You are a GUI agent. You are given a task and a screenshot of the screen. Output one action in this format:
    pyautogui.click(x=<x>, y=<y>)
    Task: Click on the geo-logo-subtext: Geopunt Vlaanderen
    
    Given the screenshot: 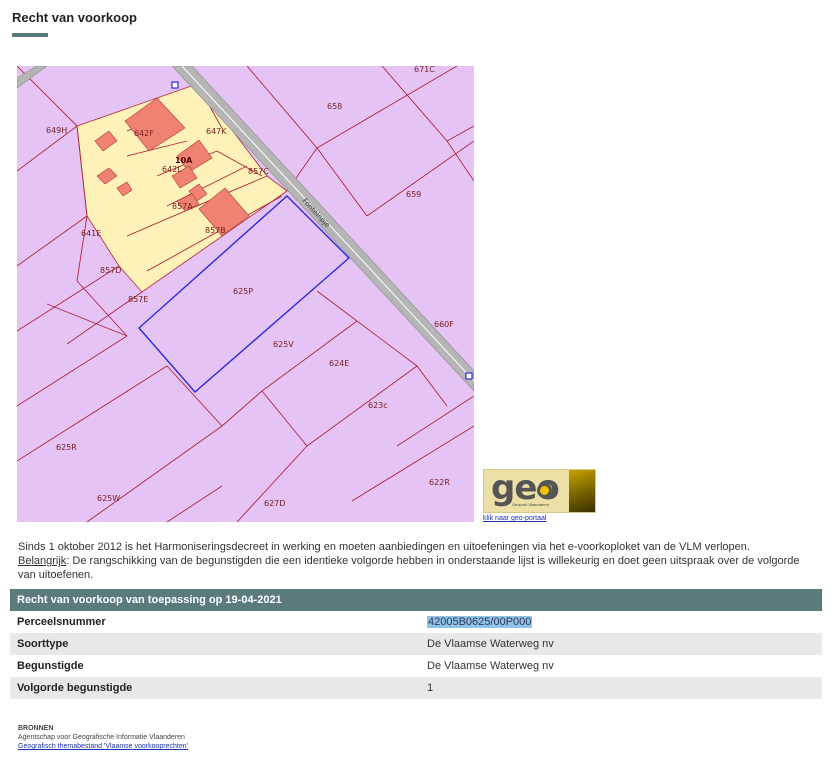 What is the action you would take?
    pyautogui.click(x=530, y=504)
    